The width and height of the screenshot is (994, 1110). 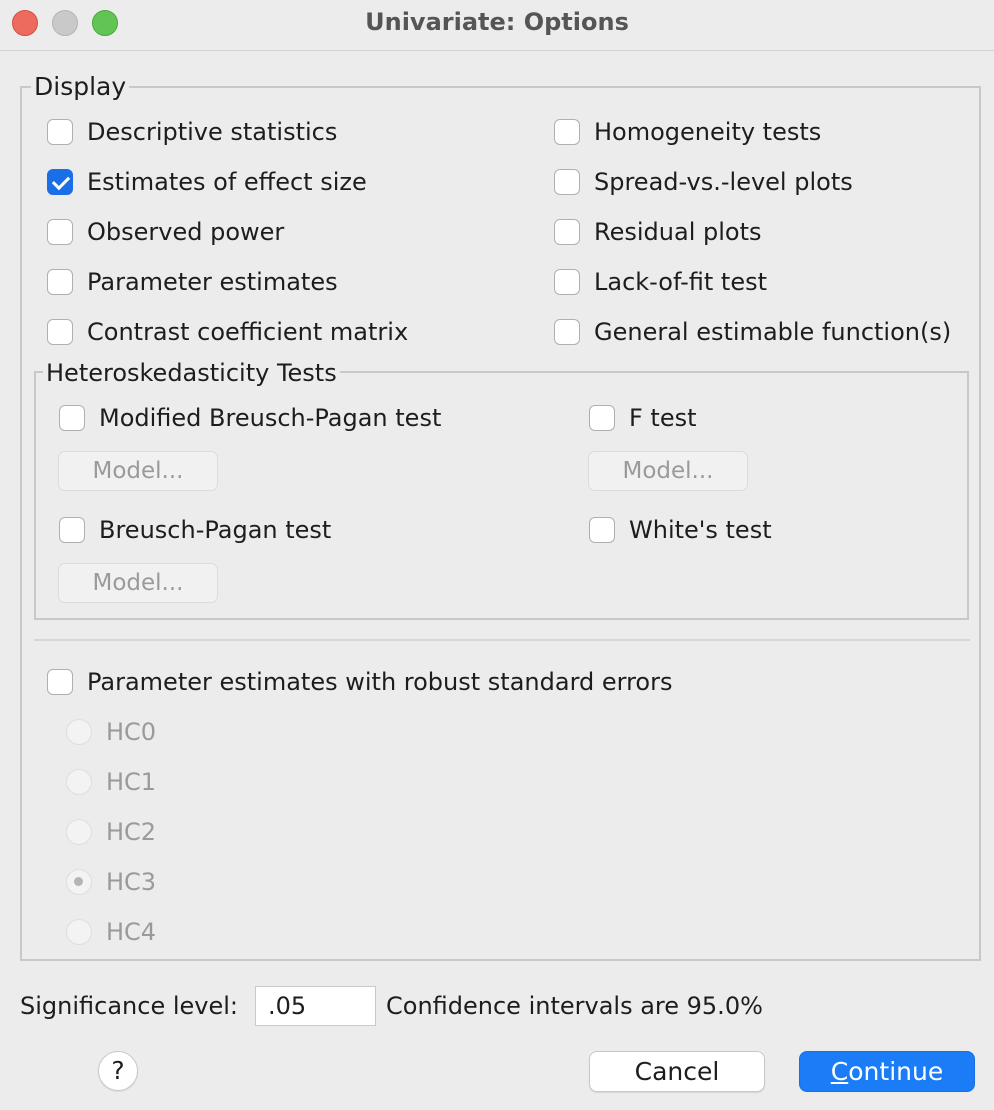 I want to click on descriptive-statistics-option: Descriptive statistics, so click(x=192, y=132).